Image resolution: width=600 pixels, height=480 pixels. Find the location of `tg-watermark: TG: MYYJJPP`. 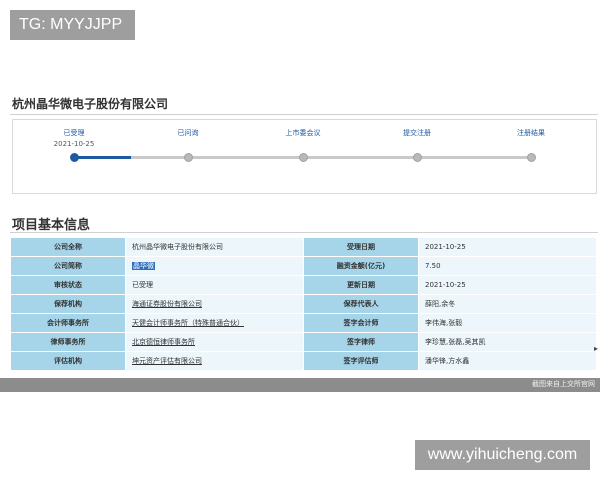

tg-watermark: TG: MYYJJPP is located at coordinates (72, 25).